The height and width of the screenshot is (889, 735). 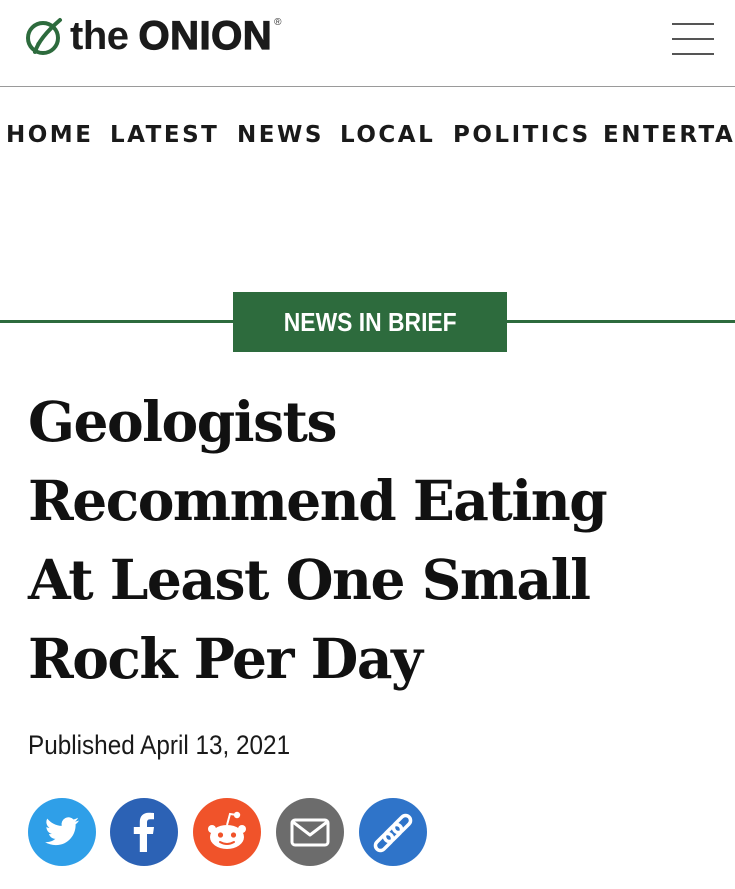 I want to click on link-icon, so click(x=393, y=832).